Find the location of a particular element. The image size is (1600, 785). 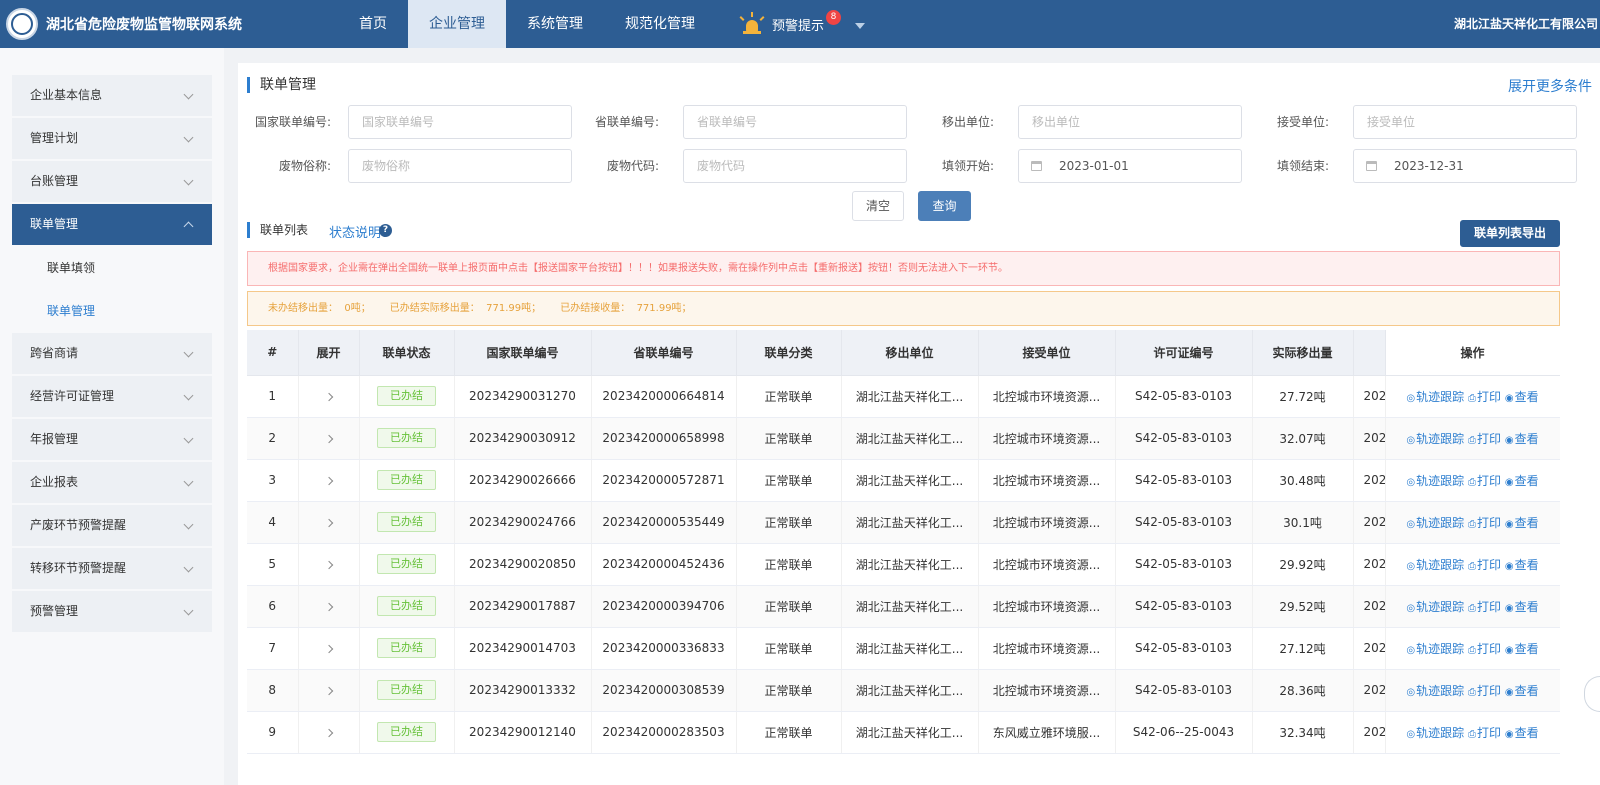

from-unit-input: 移出单位 is located at coordinates (1130, 122).